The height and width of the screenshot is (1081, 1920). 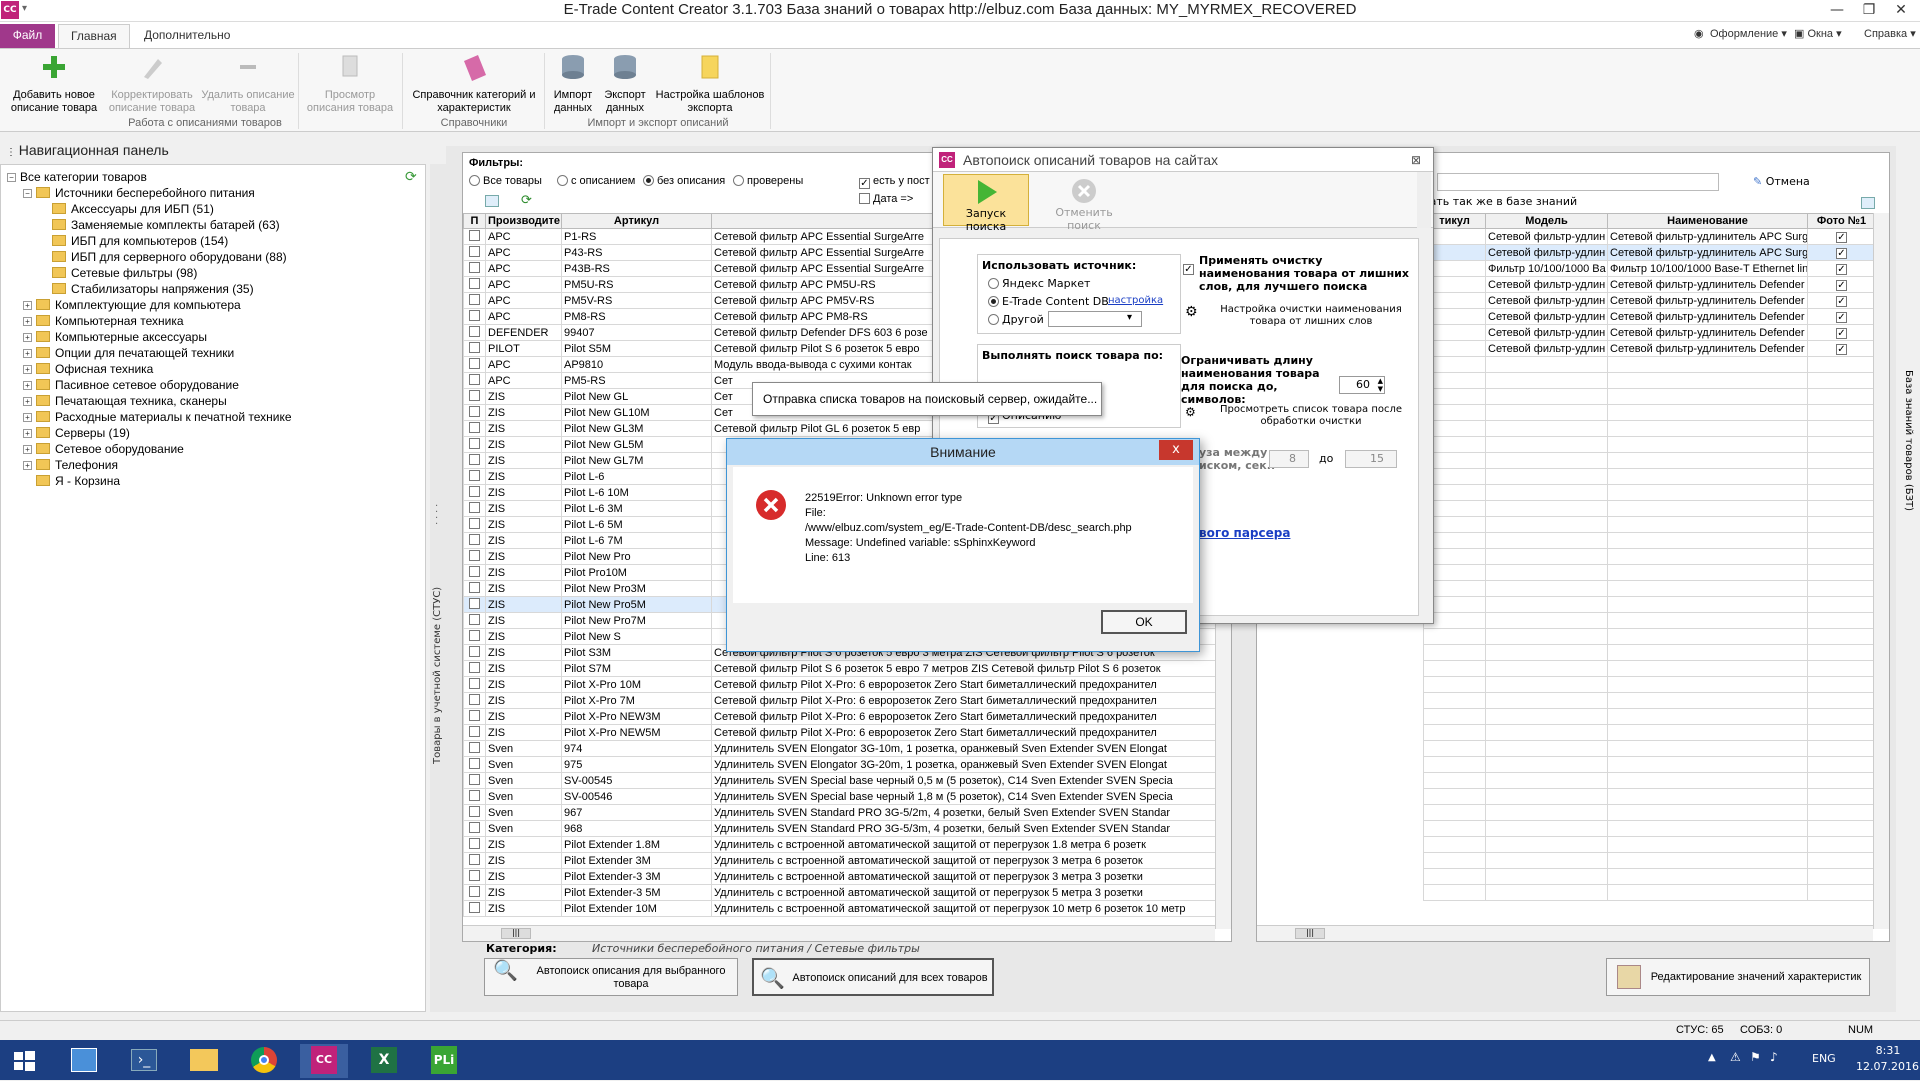 I want to click on minimize-button: —, so click(x=1837, y=10).